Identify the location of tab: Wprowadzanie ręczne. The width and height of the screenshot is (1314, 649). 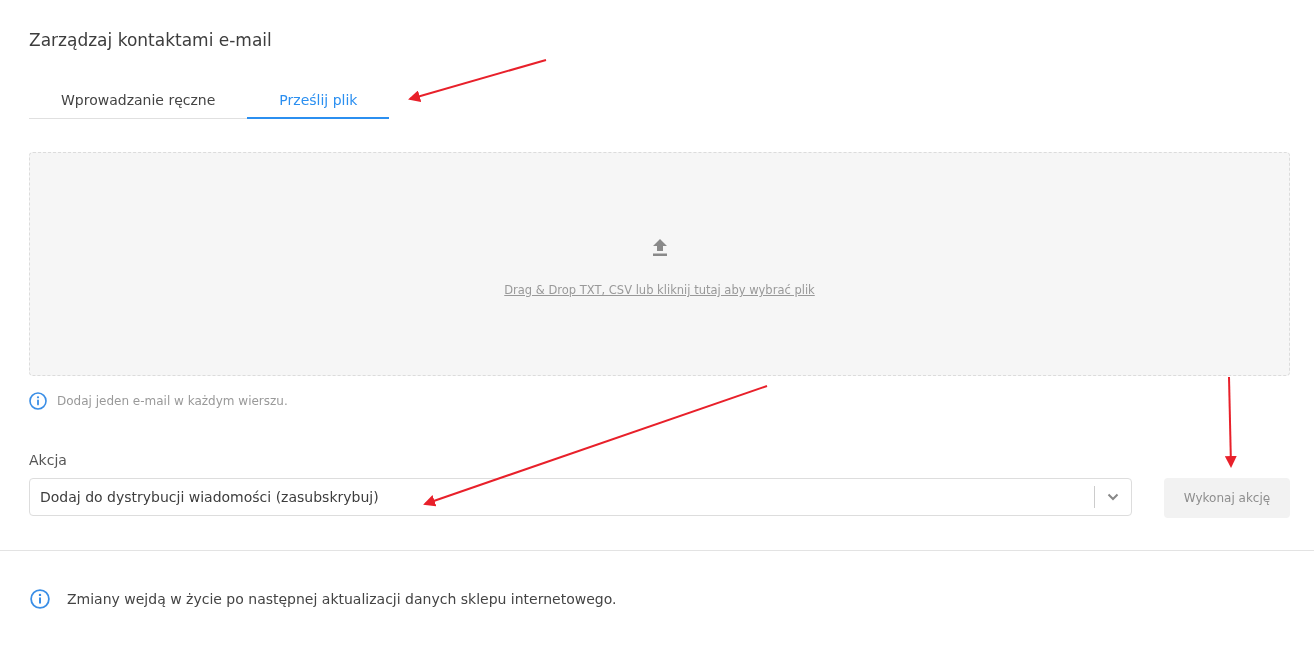
(138, 100).